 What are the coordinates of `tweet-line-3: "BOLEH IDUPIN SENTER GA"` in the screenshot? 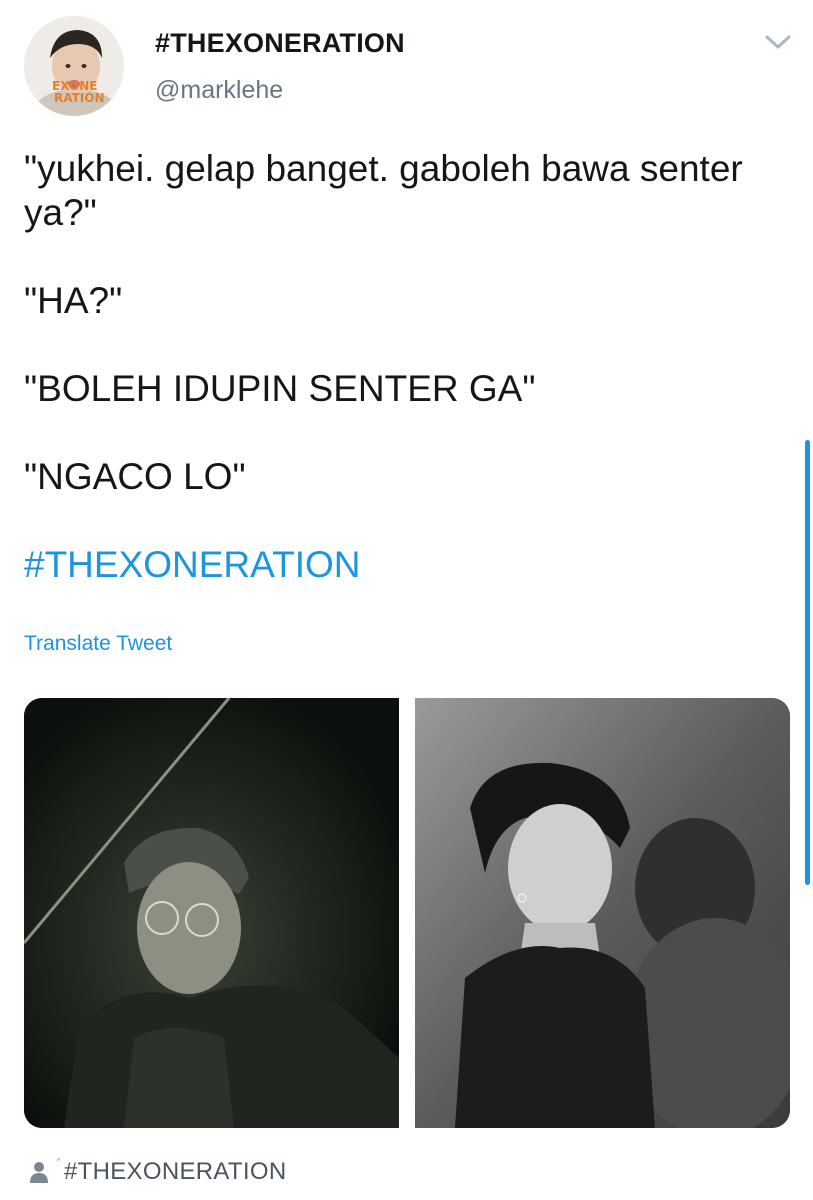 It's located at (280, 388).